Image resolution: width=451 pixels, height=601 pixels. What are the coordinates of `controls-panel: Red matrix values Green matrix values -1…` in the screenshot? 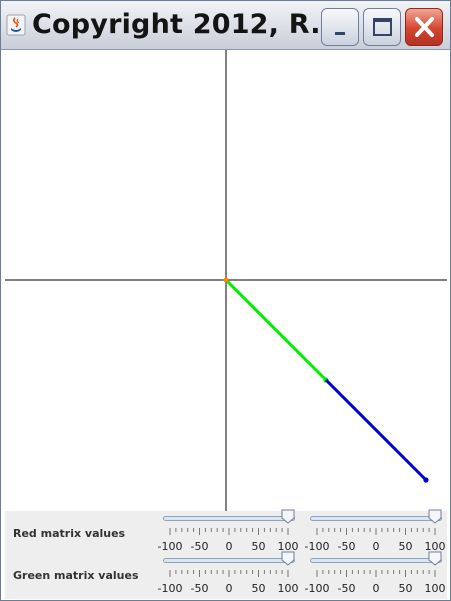 It's located at (226, 554).